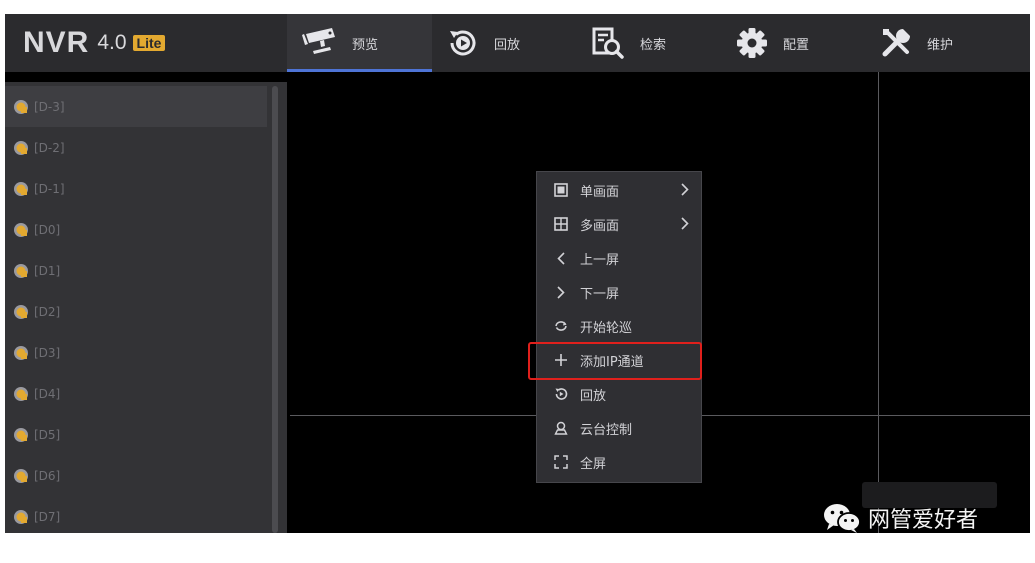  I want to click on channel-label: [D-3], so click(49, 106).